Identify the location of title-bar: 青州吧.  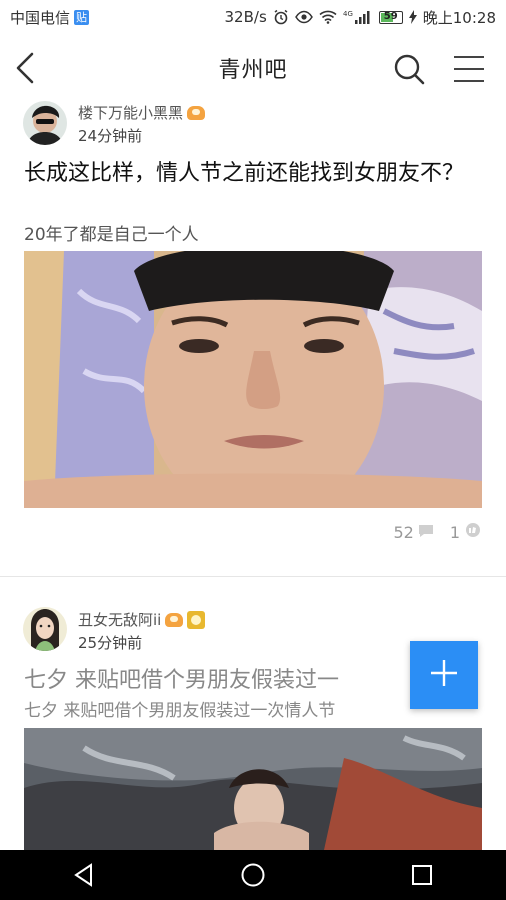
(253, 68).